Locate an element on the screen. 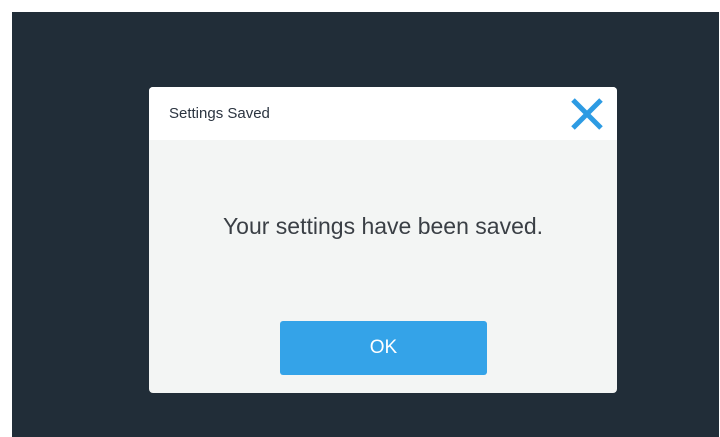 The height and width of the screenshot is (437, 720). close-button is located at coordinates (587, 114).